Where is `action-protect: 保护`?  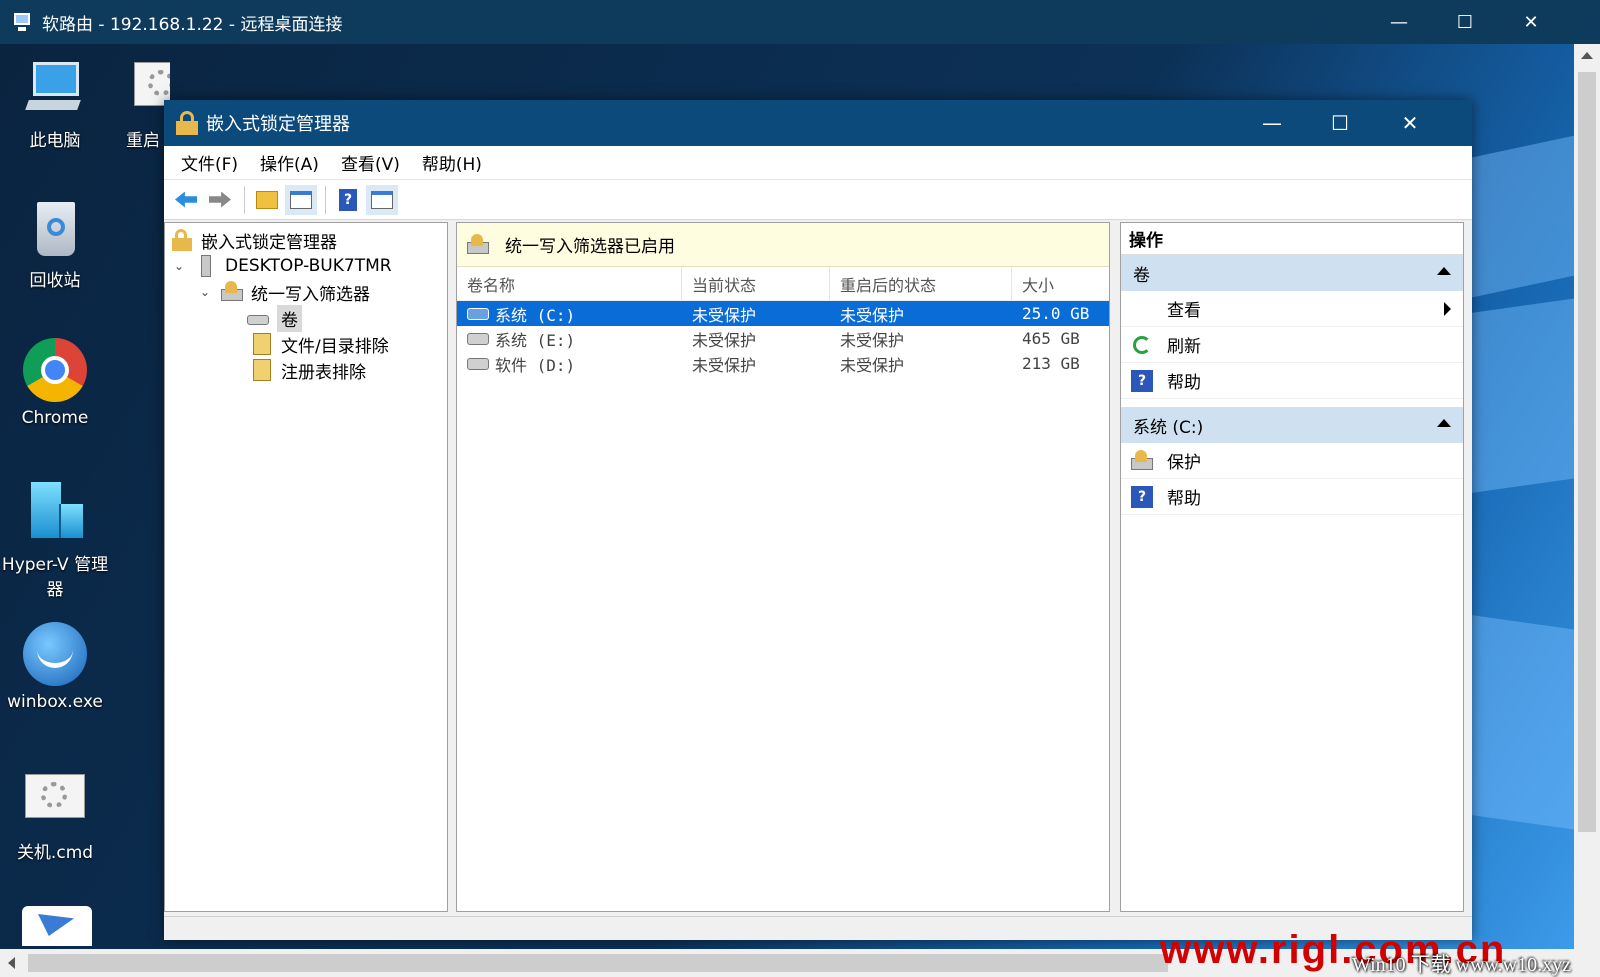
action-protect: 保护 is located at coordinates (1292, 461).